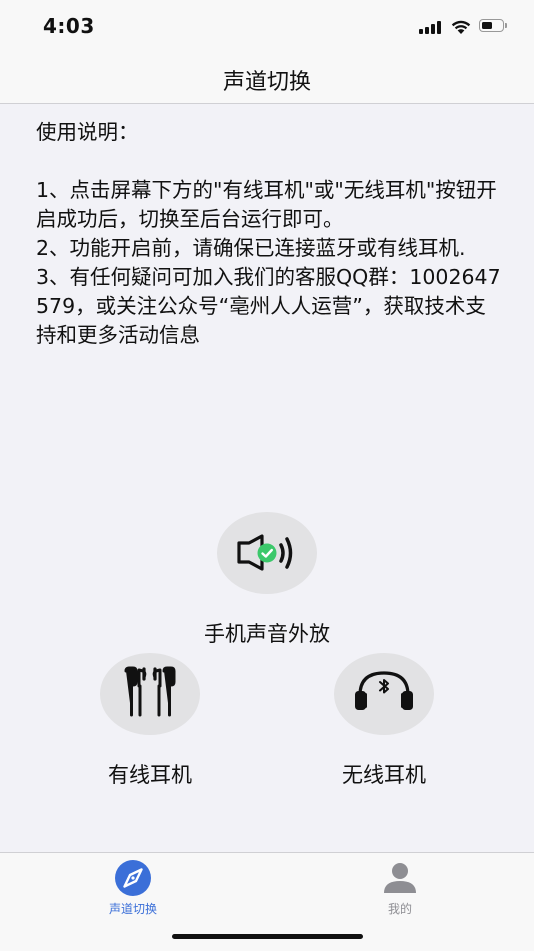 The image size is (534, 951). I want to click on wired-earphones-circle, so click(150, 694).